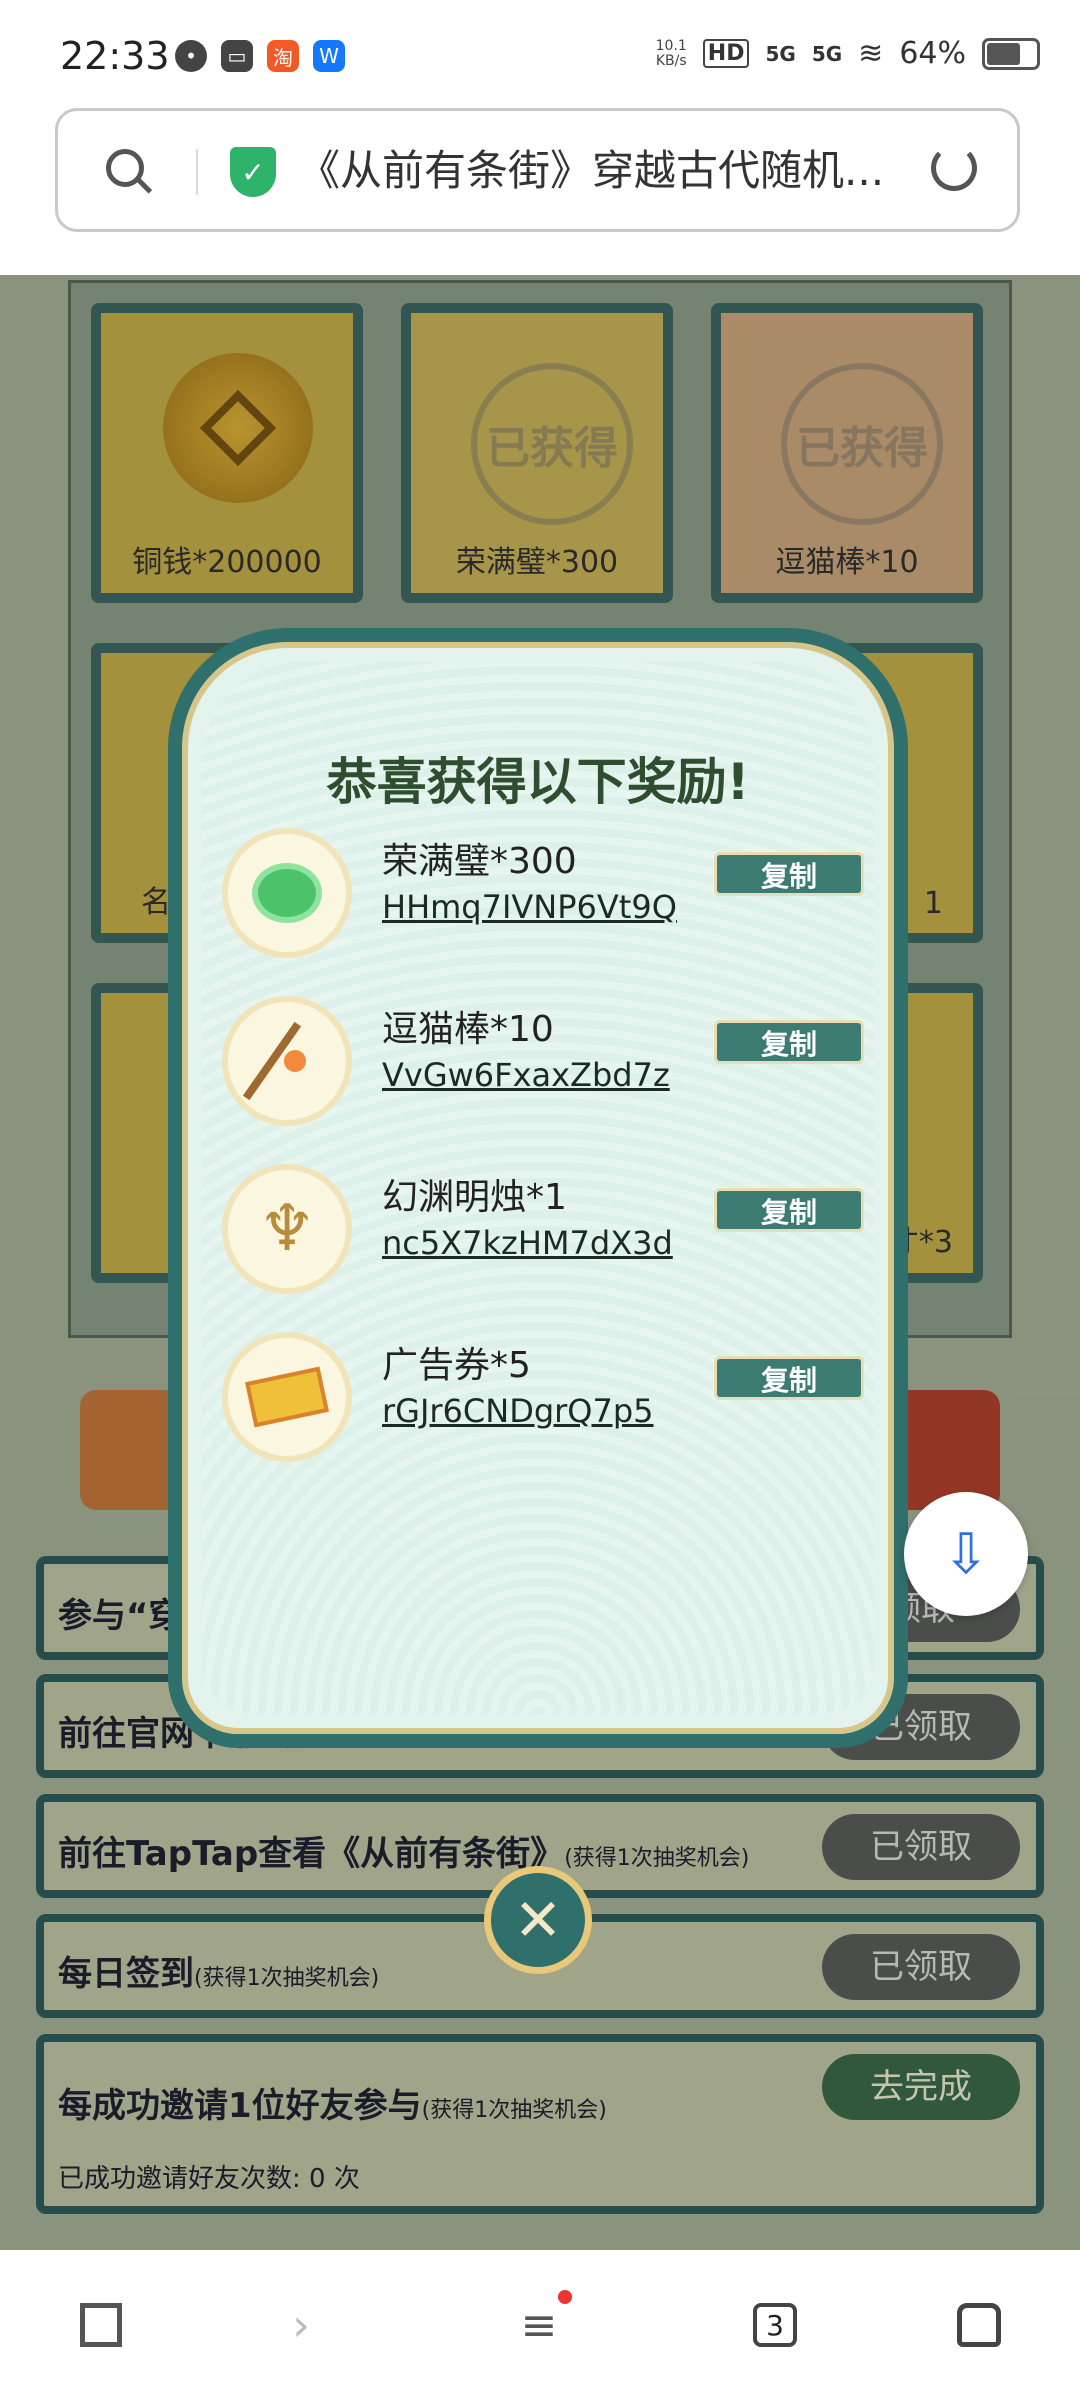 The width and height of the screenshot is (1080, 2400). I want to click on mail-icon: ▭, so click(237, 56).